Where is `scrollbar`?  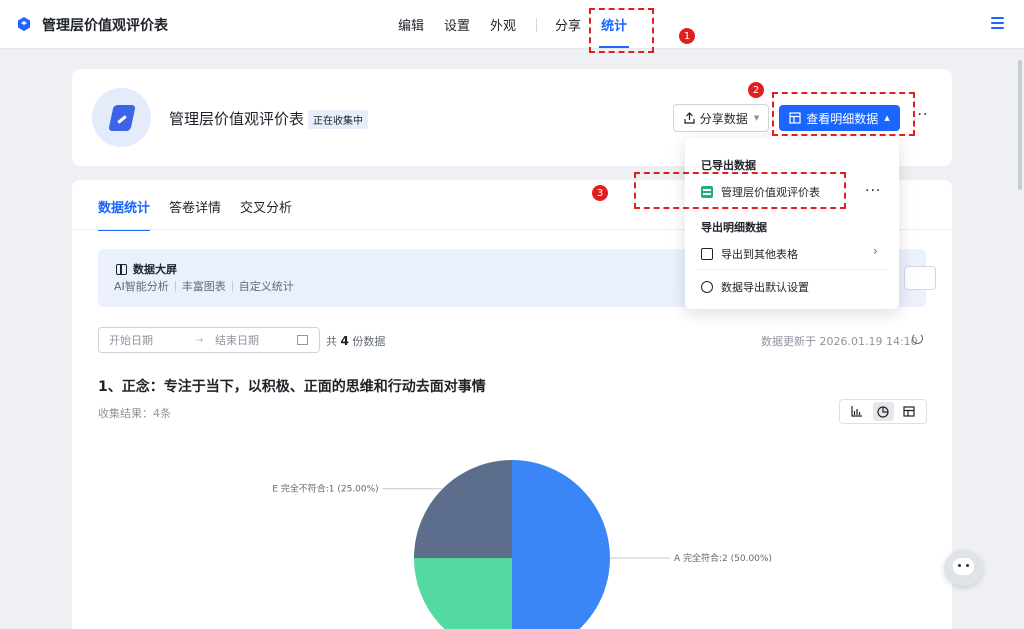 scrollbar is located at coordinates (1020, 125).